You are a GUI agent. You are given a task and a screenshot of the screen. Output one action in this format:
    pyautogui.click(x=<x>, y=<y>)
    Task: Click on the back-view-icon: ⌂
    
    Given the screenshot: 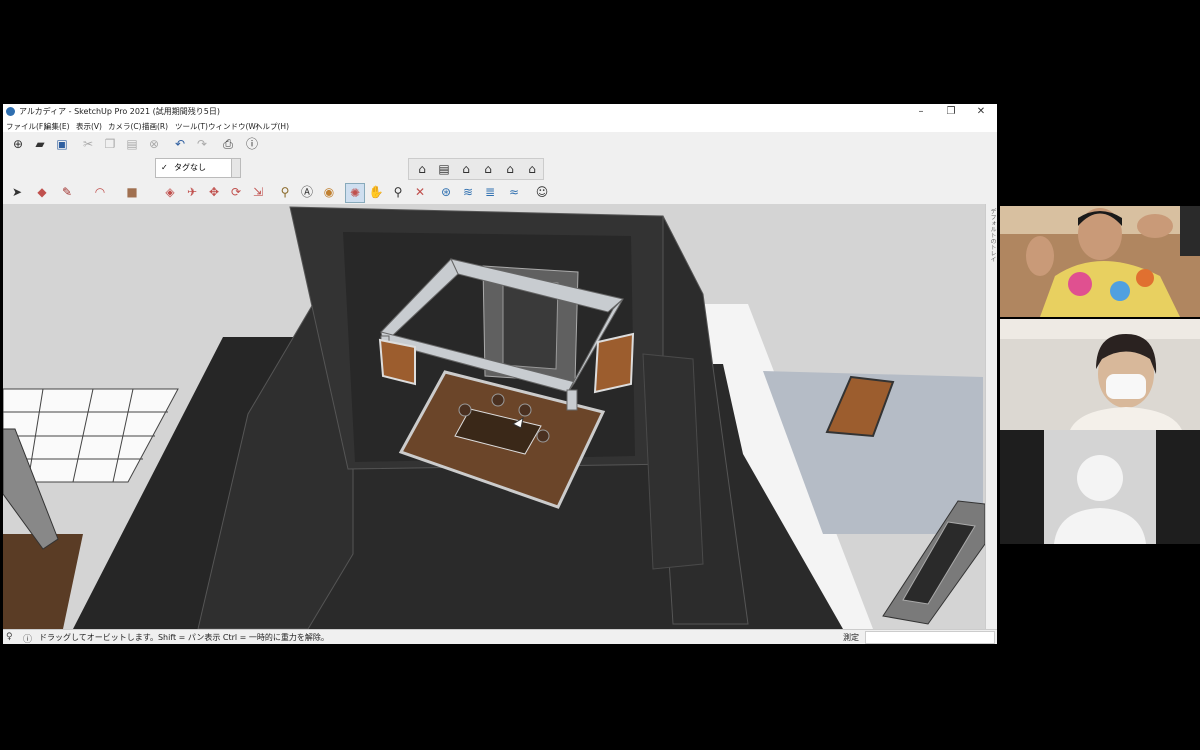 What is the action you would take?
    pyautogui.click(x=510, y=169)
    